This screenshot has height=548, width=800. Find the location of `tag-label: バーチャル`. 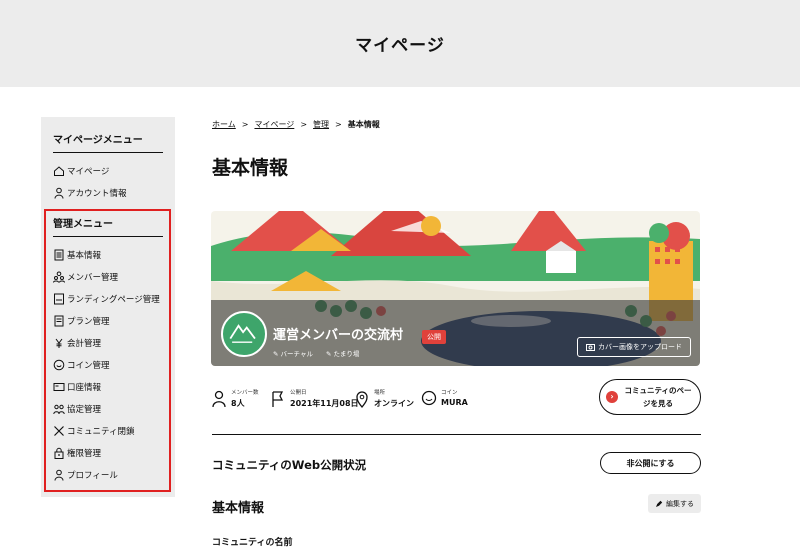

tag-label: バーチャル is located at coordinates (296, 354).